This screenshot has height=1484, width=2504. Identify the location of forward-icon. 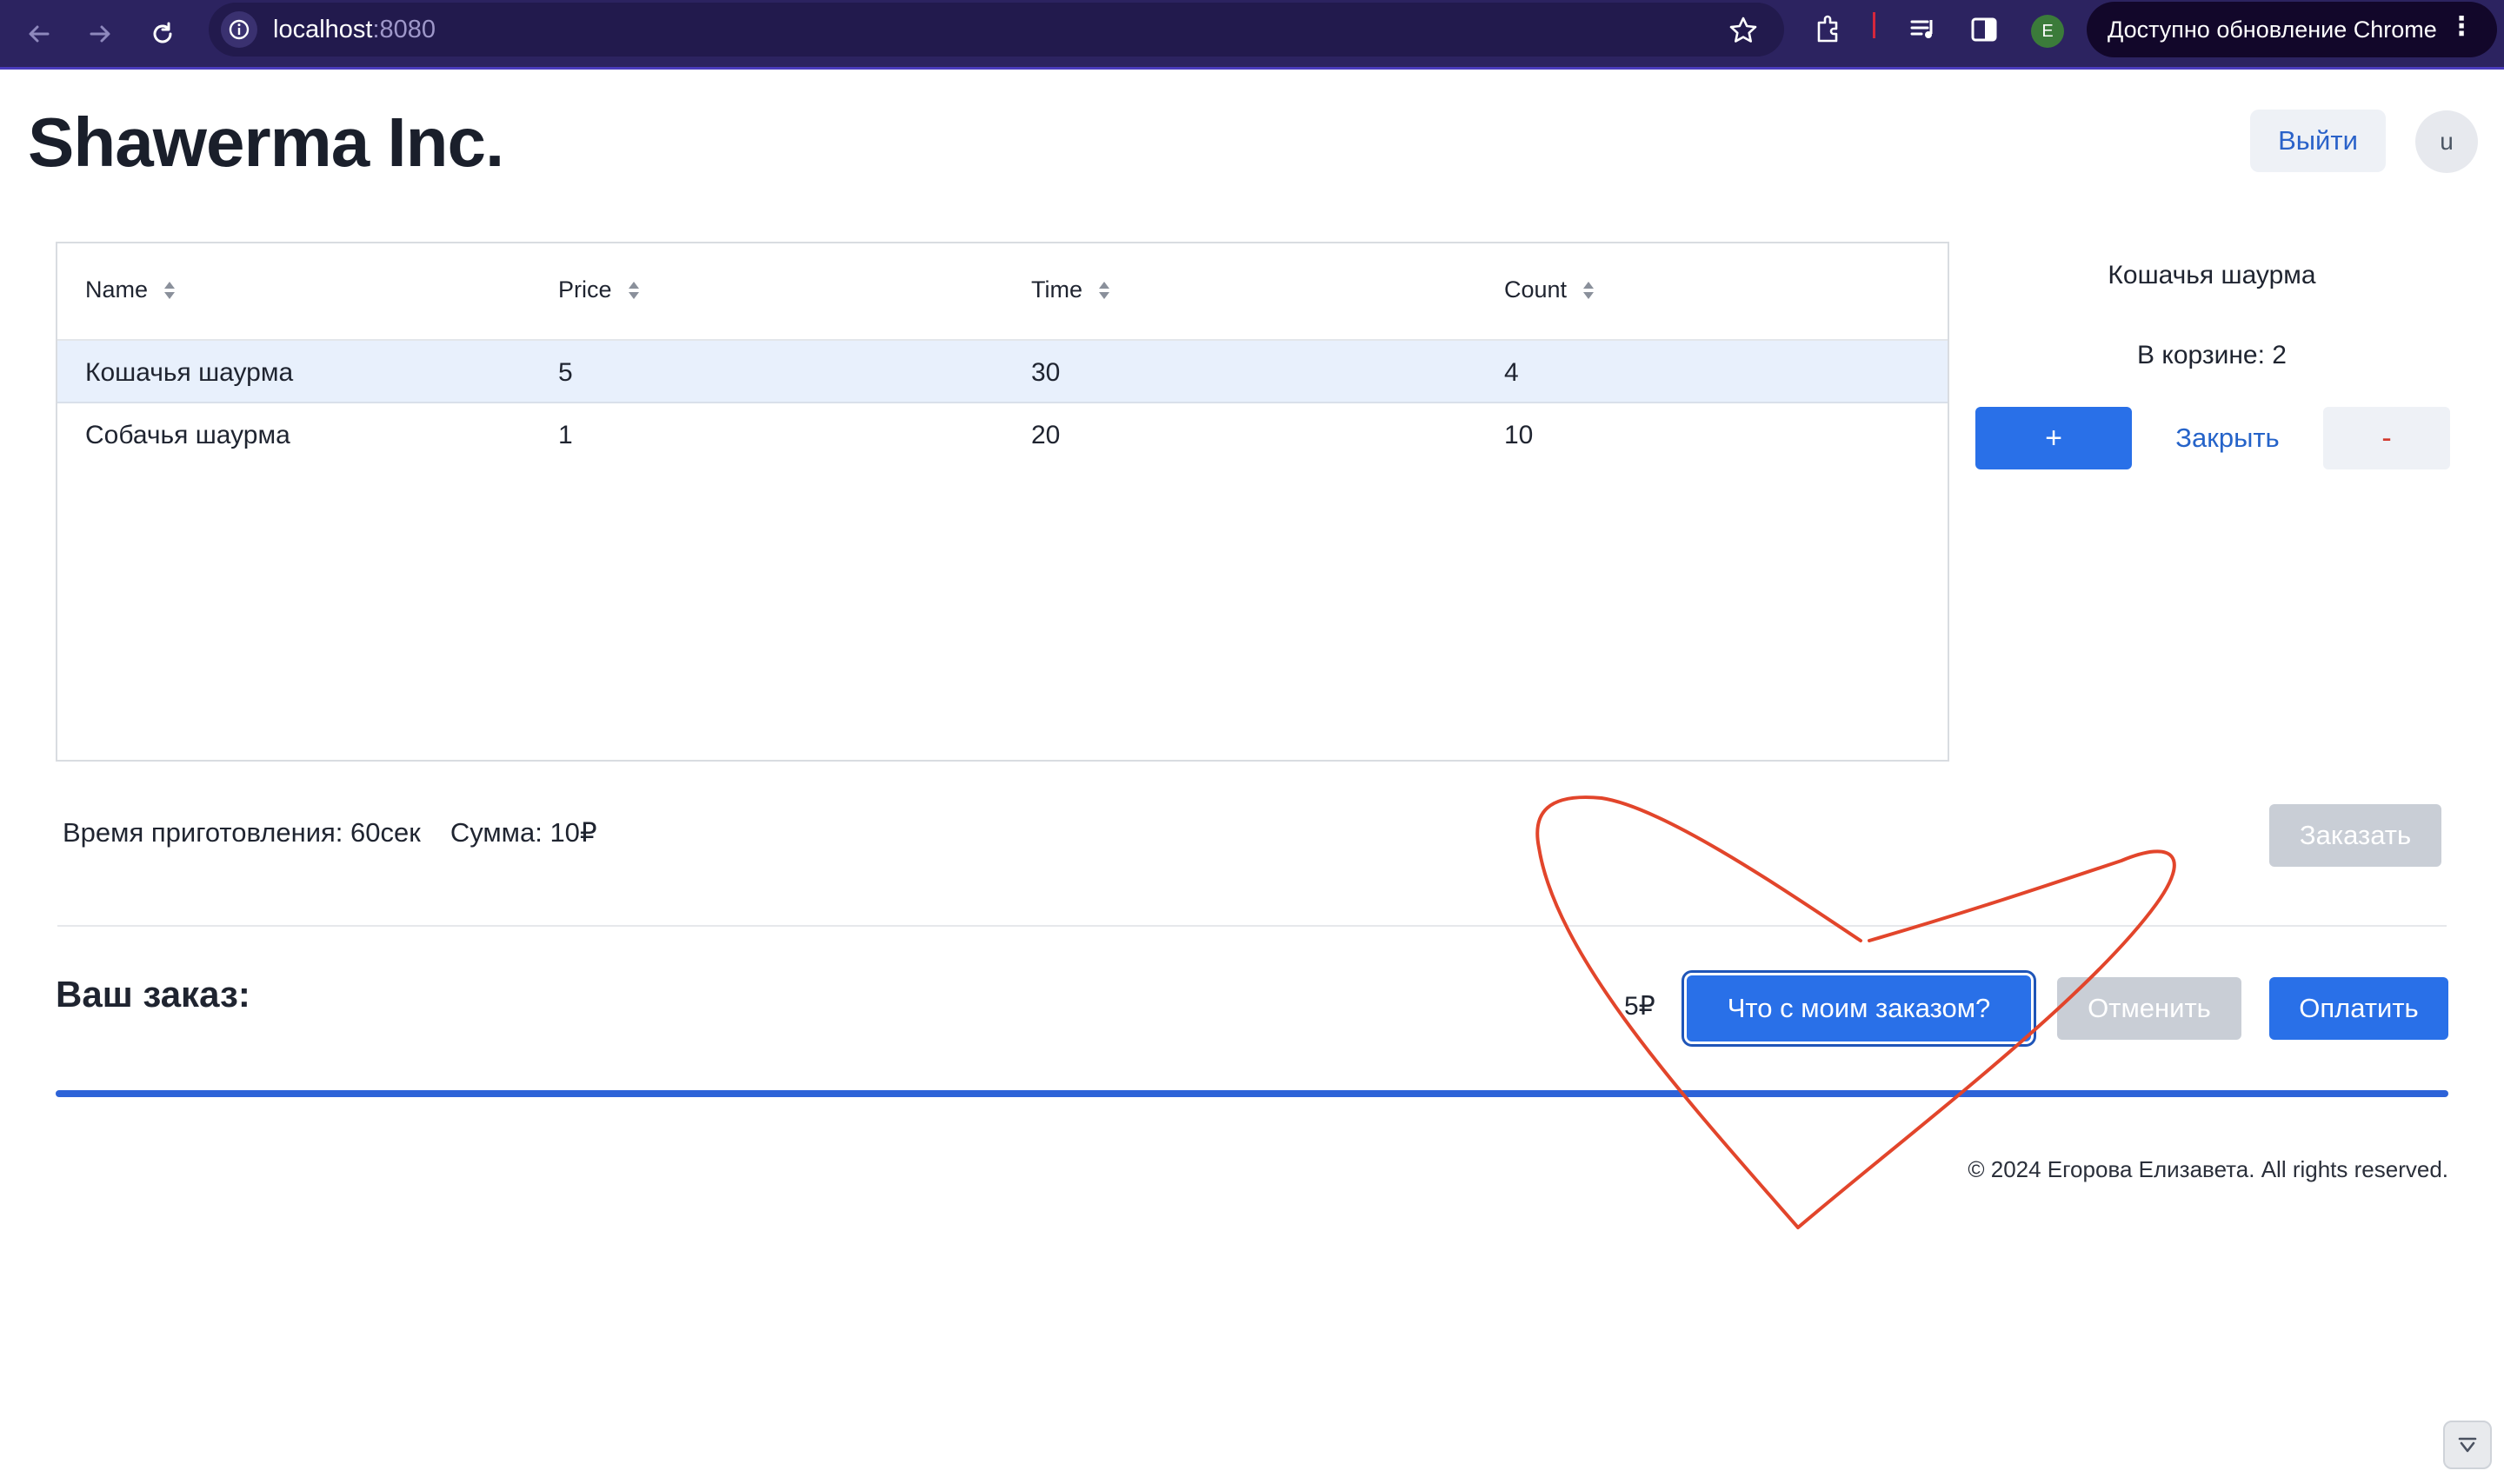
(100, 33).